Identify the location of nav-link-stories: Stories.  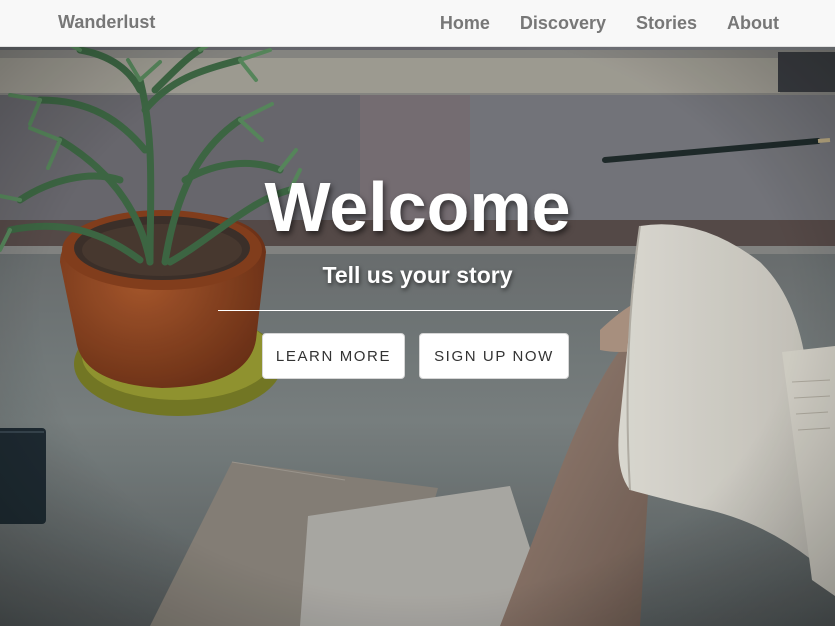
(666, 23).